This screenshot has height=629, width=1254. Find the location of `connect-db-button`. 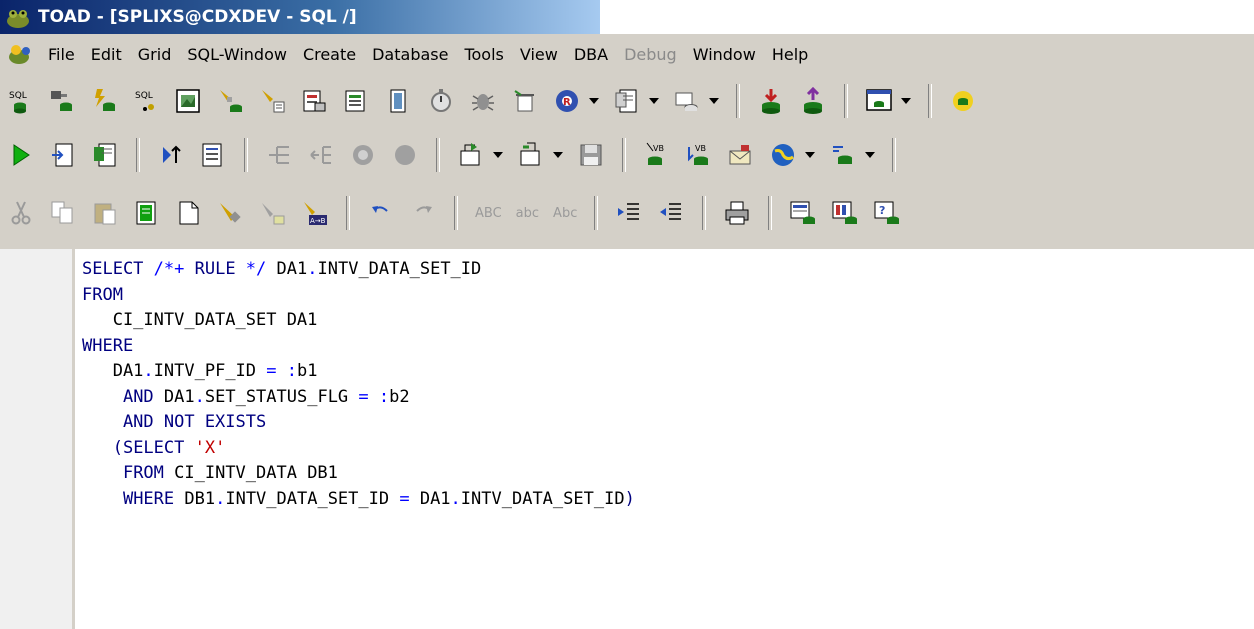

connect-db-button is located at coordinates (963, 101).